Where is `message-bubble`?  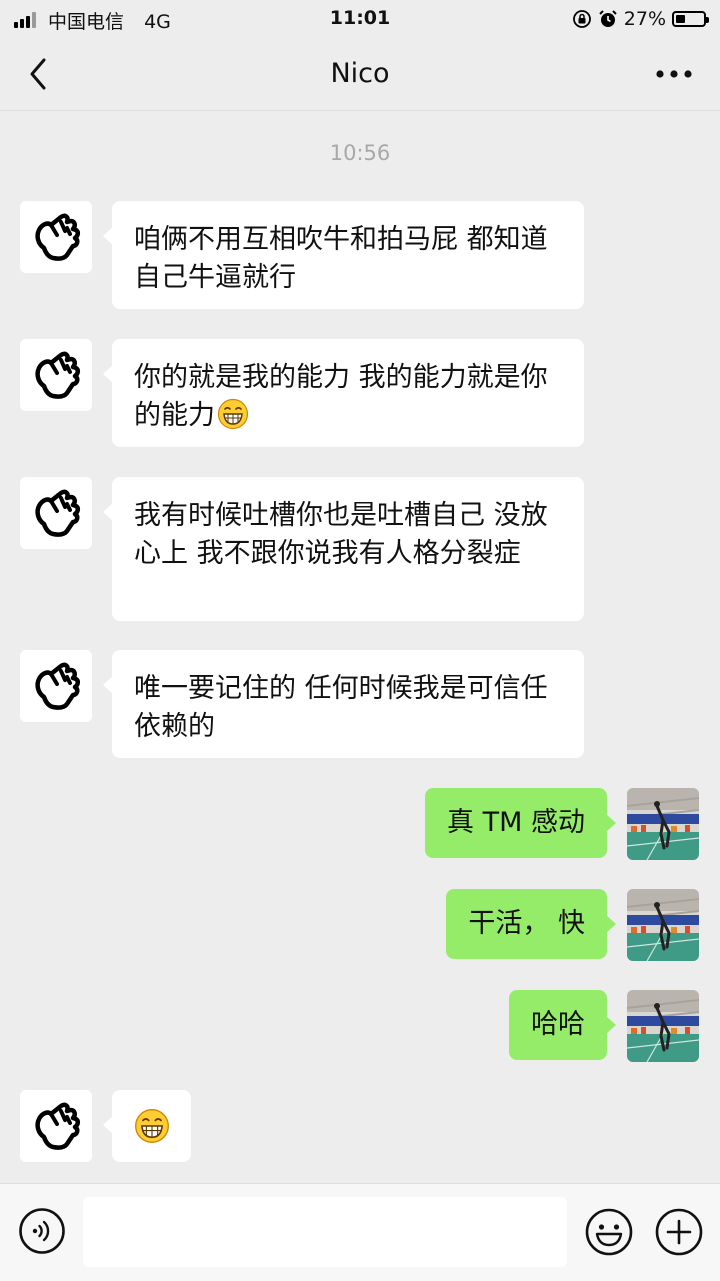 message-bubble is located at coordinates (147, 1126).